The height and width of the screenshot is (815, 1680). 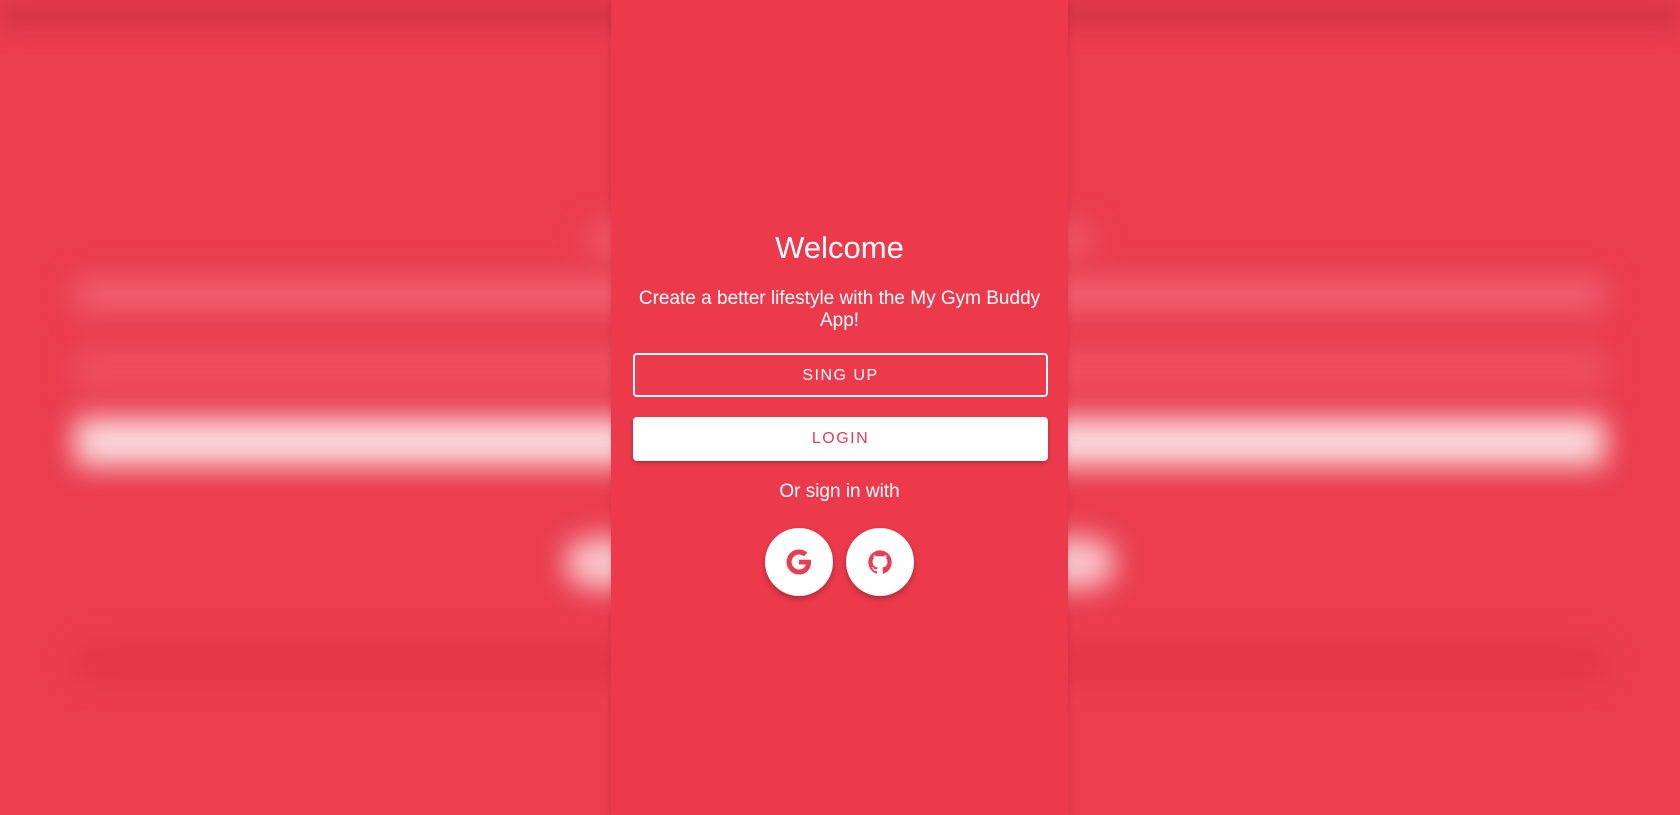 I want to click on github-signin-button, so click(x=880, y=562).